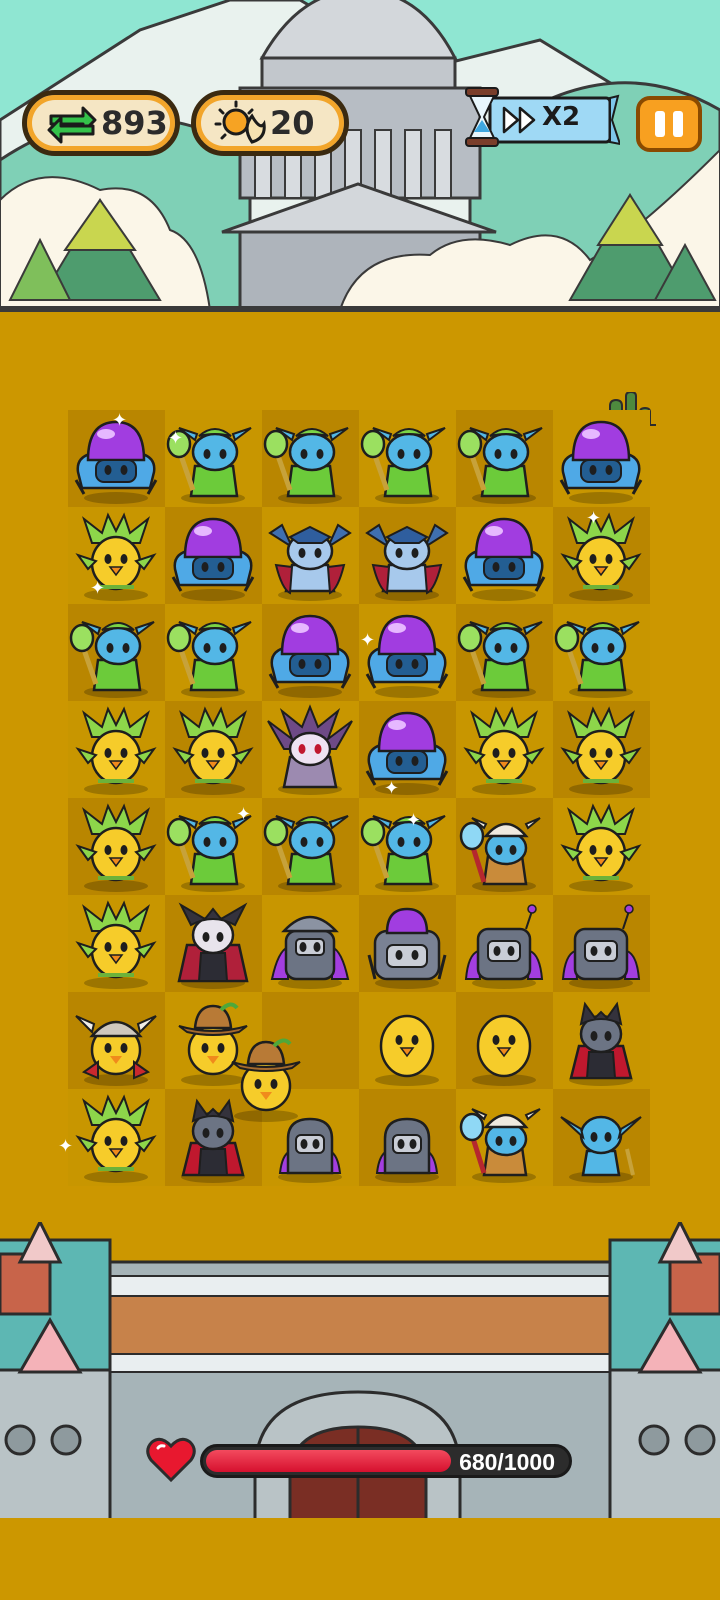 The height and width of the screenshot is (1600, 720). What do you see at coordinates (328, 1461) in the screenshot?
I see `health-bar-fill` at bounding box center [328, 1461].